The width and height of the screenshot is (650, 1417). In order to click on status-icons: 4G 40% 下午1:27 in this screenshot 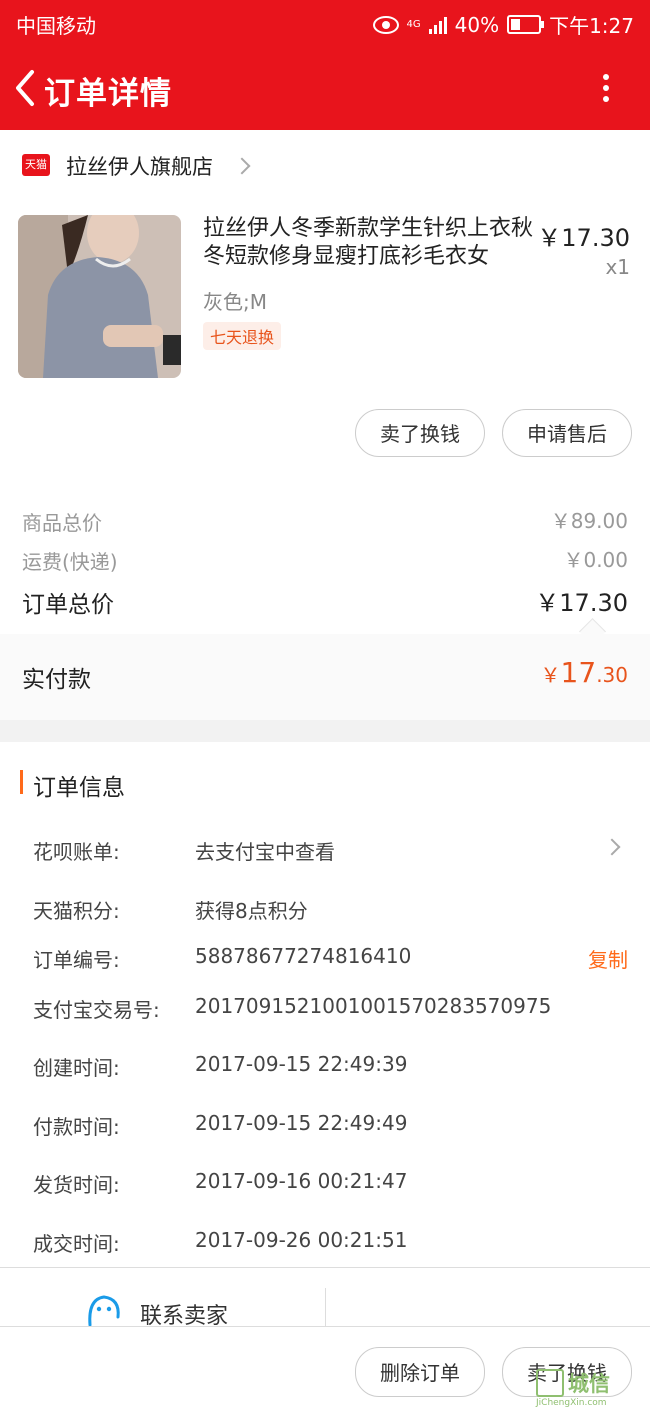, I will do `click(503, 24)`.